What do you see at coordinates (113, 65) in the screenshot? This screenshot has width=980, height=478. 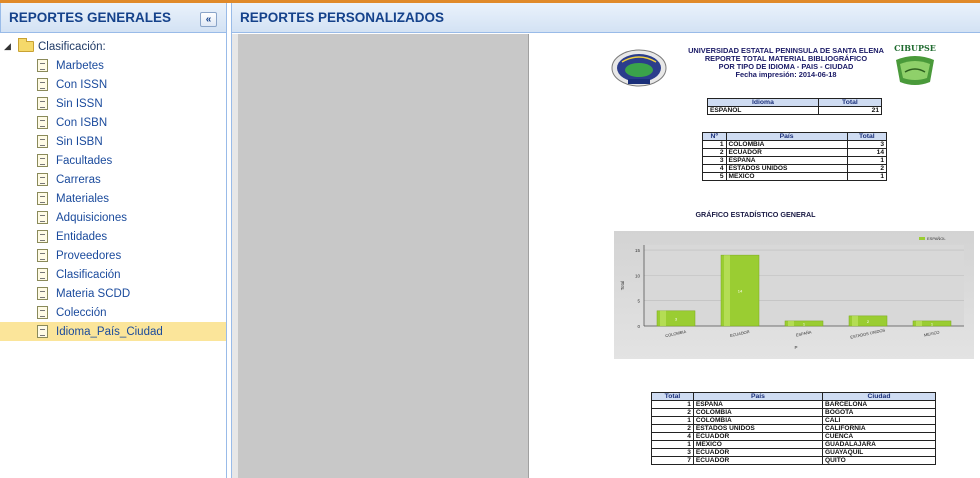 I see `tree-item: Marbetes` at bounding box center [113, 65].